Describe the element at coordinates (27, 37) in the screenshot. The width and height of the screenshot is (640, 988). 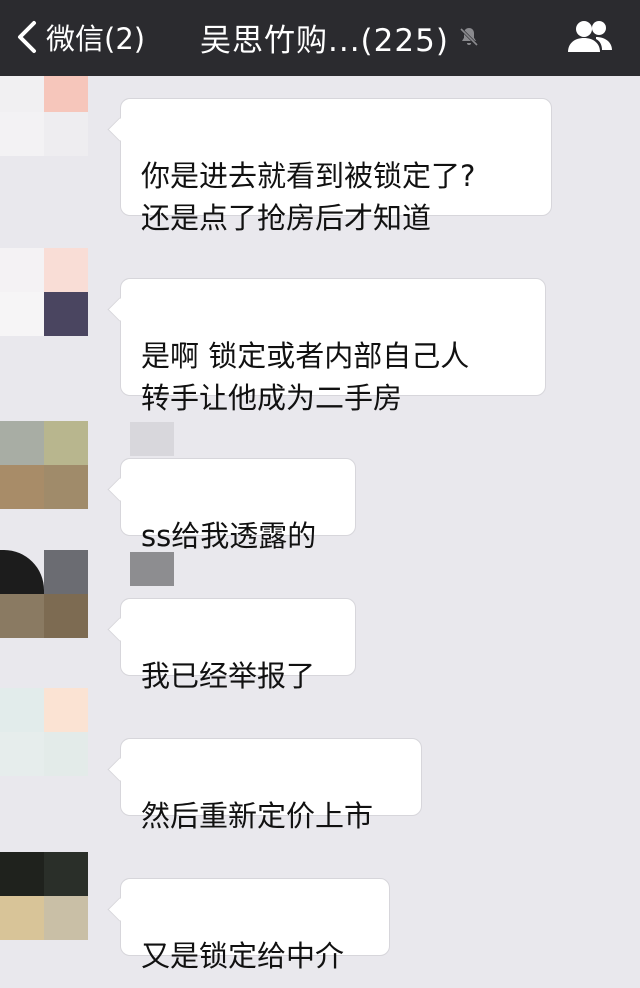
I see `chevron-left-icon` at that location.